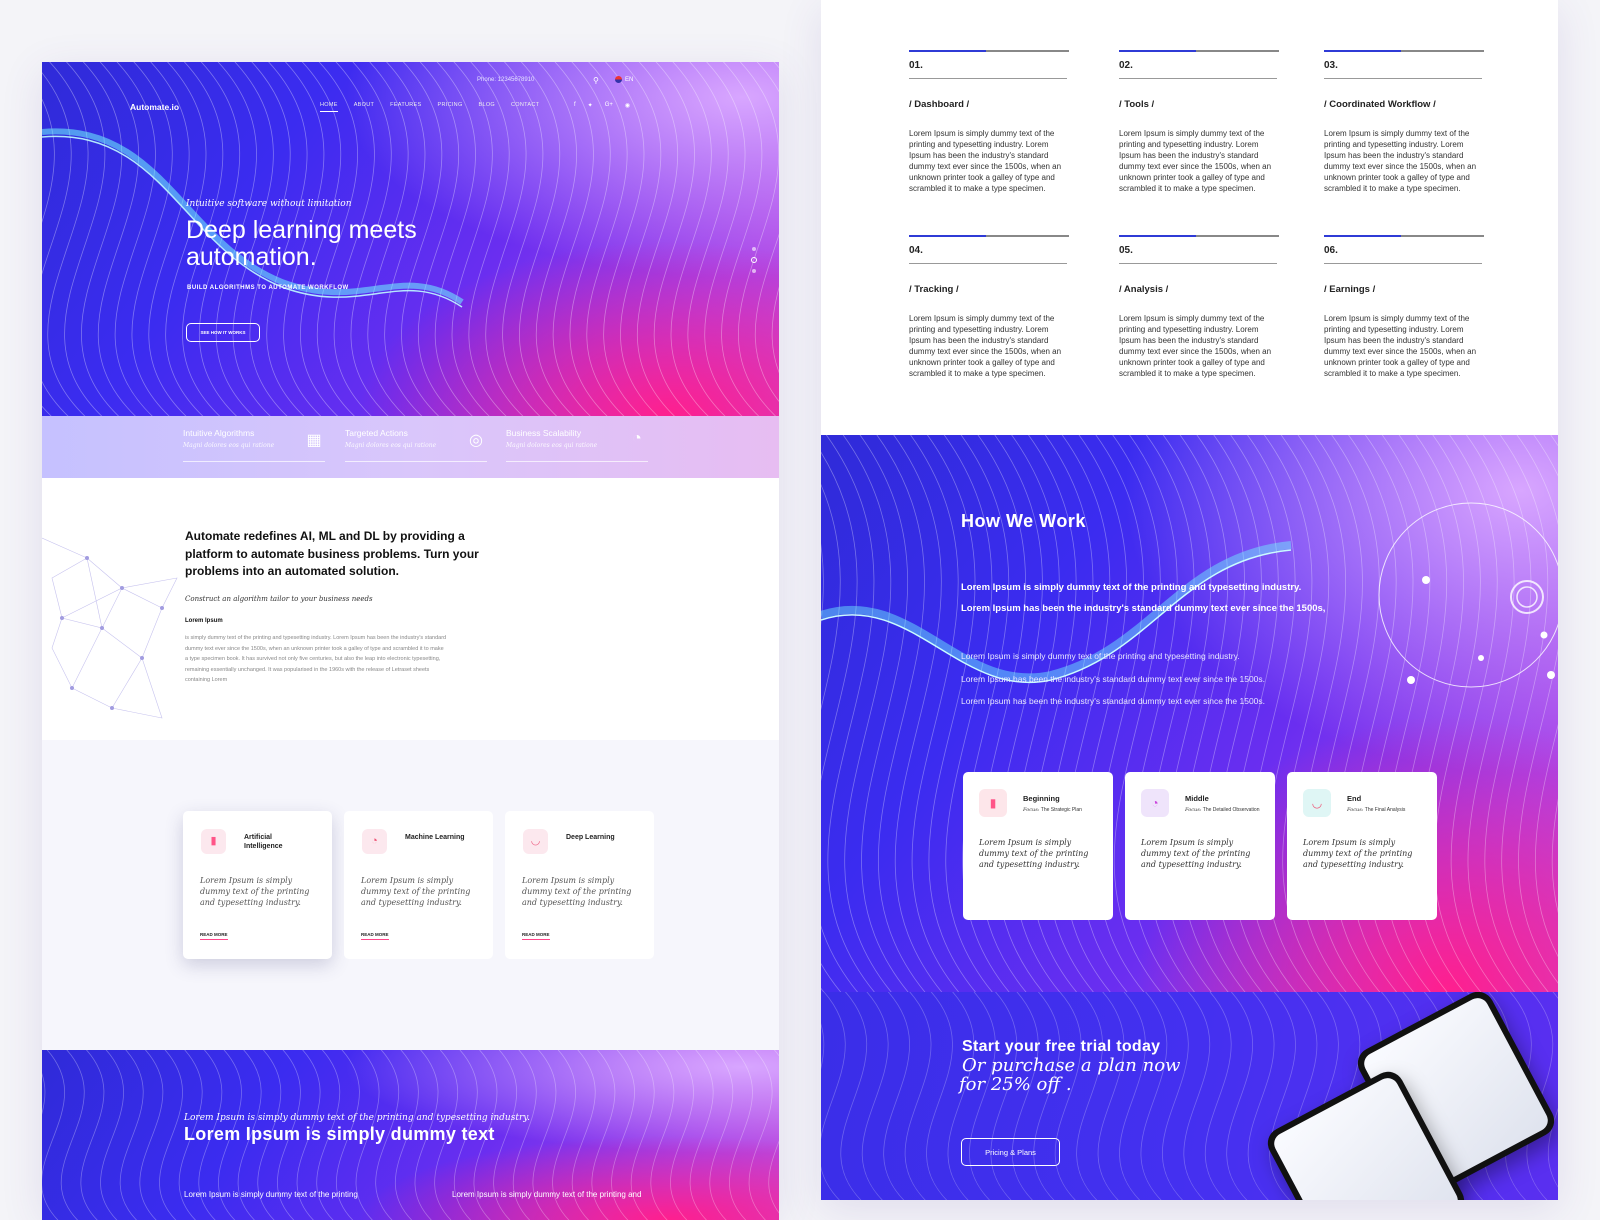 The image size is (1600, 1220). I want to click on trial-subtitle-line: Or purchase a plan now, so click(1071, 1065).